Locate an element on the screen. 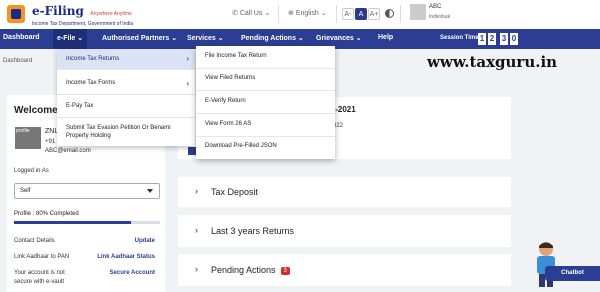 This screenshot has width=600, height=292. link-aadhaar-status-link: Link Aadhaar Status is located at coordinates (126, 257).